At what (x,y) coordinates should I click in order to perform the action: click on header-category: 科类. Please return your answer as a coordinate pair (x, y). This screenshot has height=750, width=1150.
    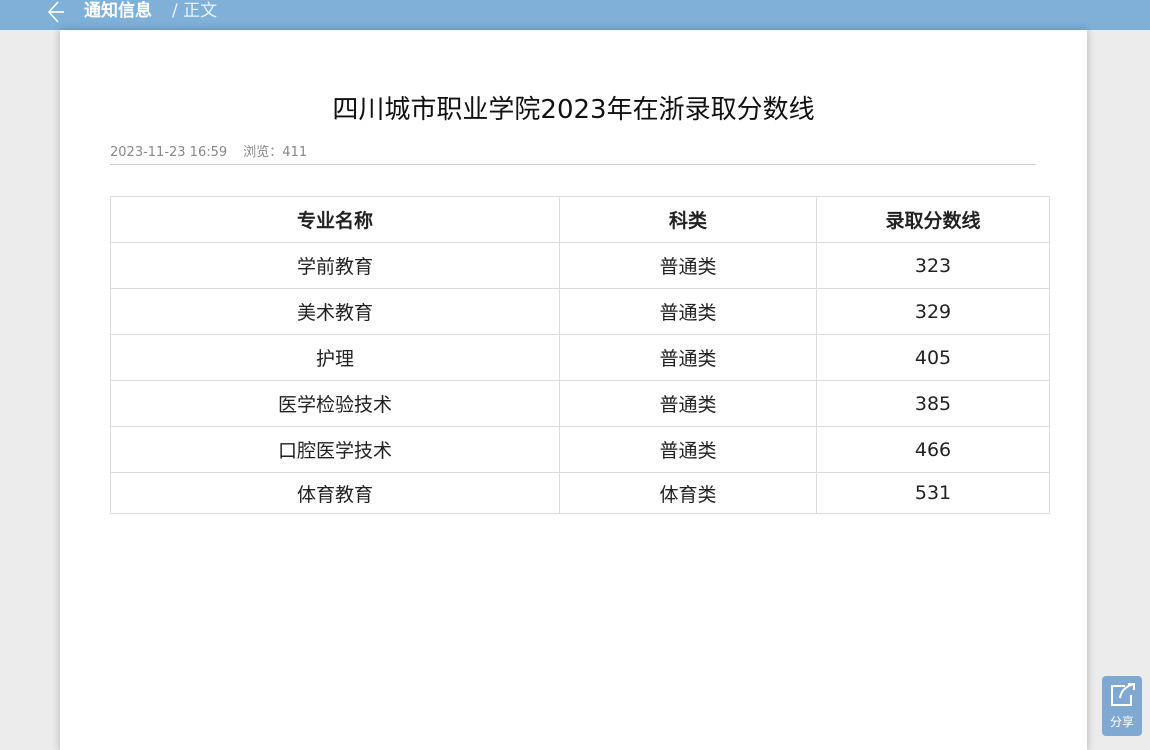
    Looking at the image, I should click on (688, 219).